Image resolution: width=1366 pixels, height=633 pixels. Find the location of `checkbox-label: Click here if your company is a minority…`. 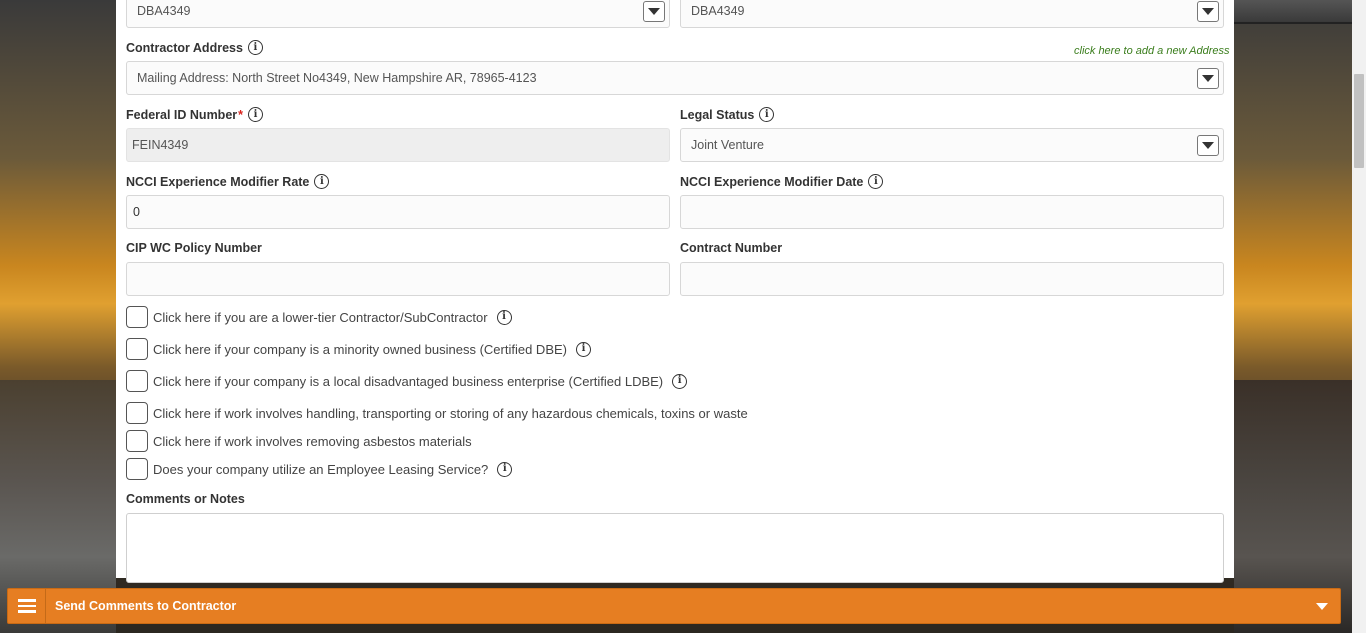

checkbox-label: Click here if your company is a minority… is located at coordinates (360, 349).